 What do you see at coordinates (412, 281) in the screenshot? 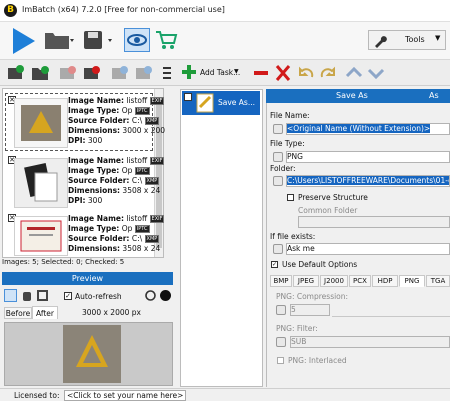
I see `tab-png: PNG` at bounding box center [412, 281].